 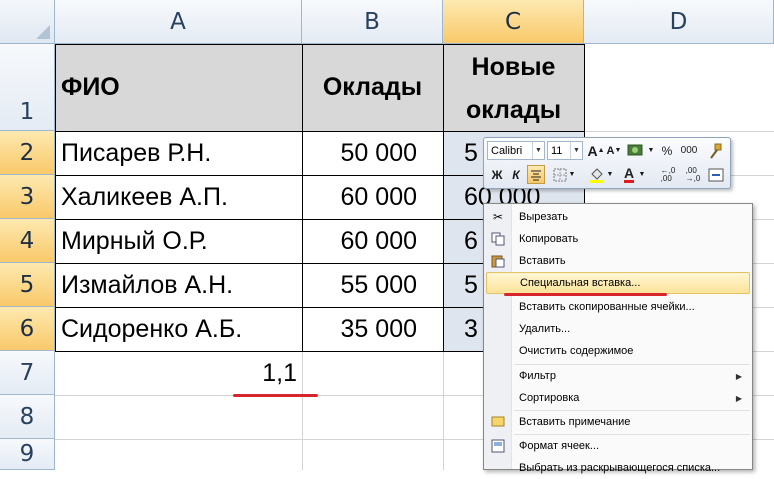 What do you see at coordinates (689, 150) in the screenshot?
I see `thousands-separator-button: 000` at bounding box center [689, 150].